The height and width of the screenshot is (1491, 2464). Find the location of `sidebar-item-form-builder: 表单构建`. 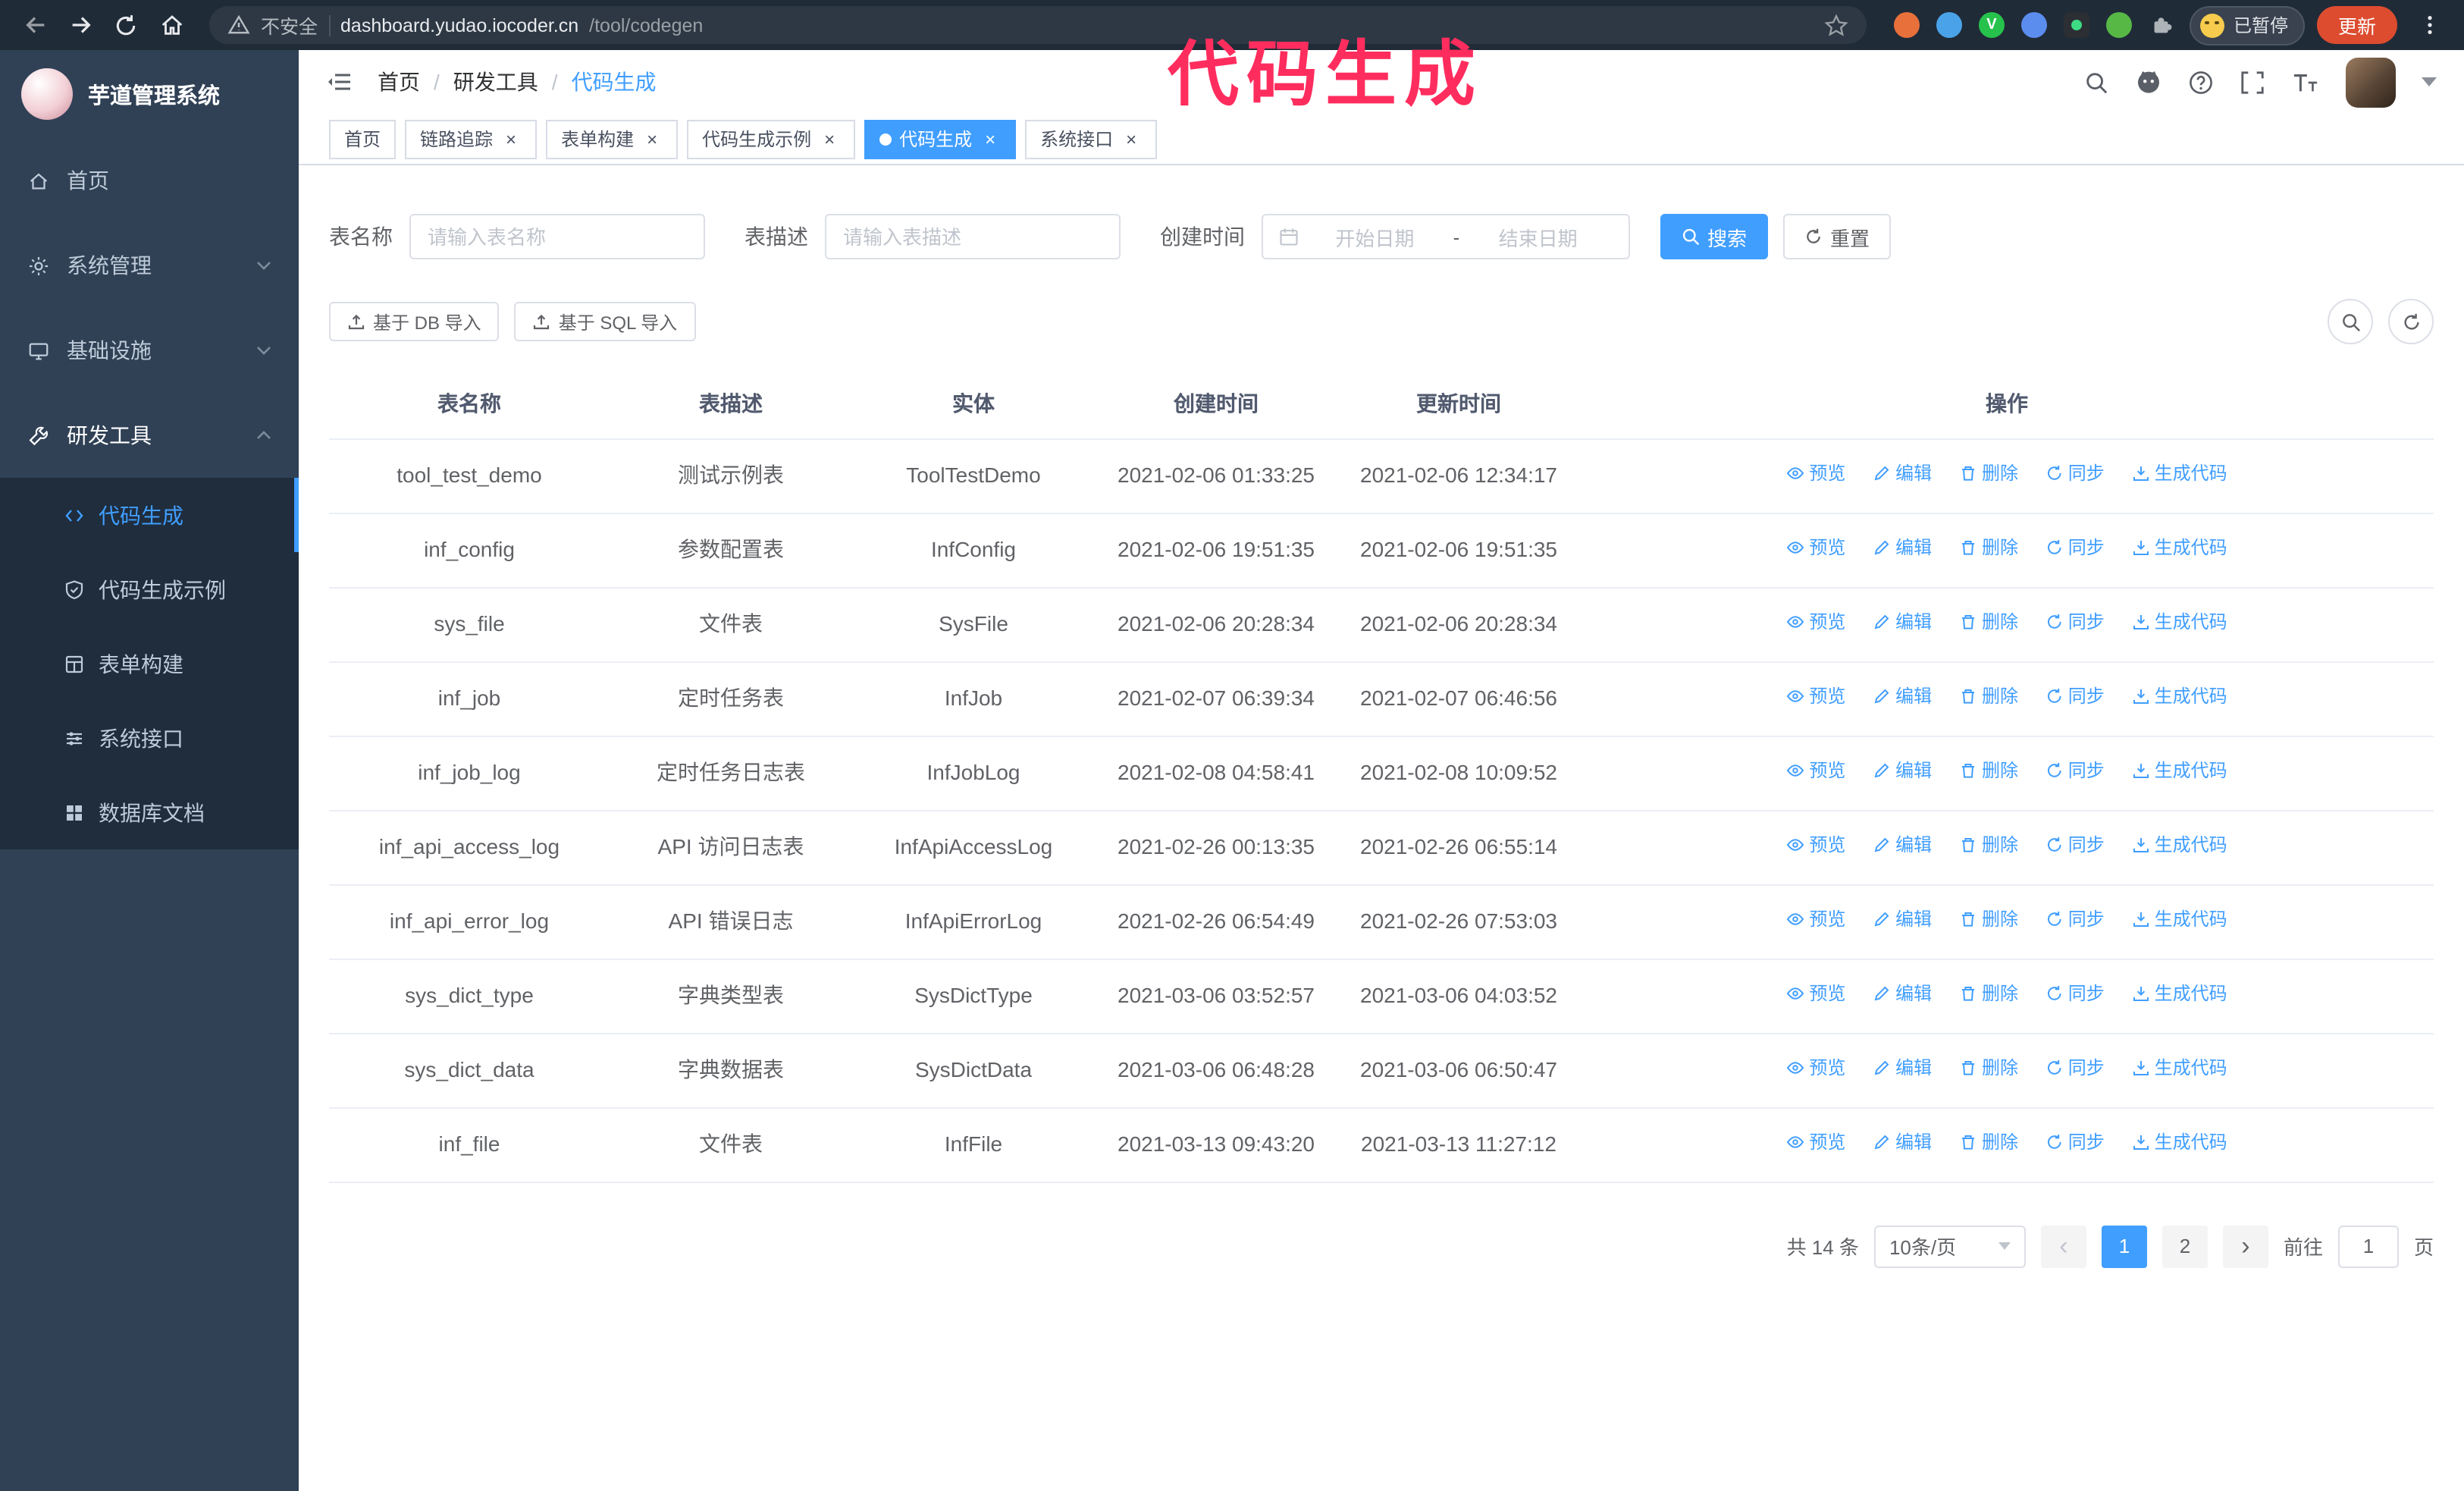

sidebar-item-form-builder: 表单构建 is located at coordinates (150, 663).